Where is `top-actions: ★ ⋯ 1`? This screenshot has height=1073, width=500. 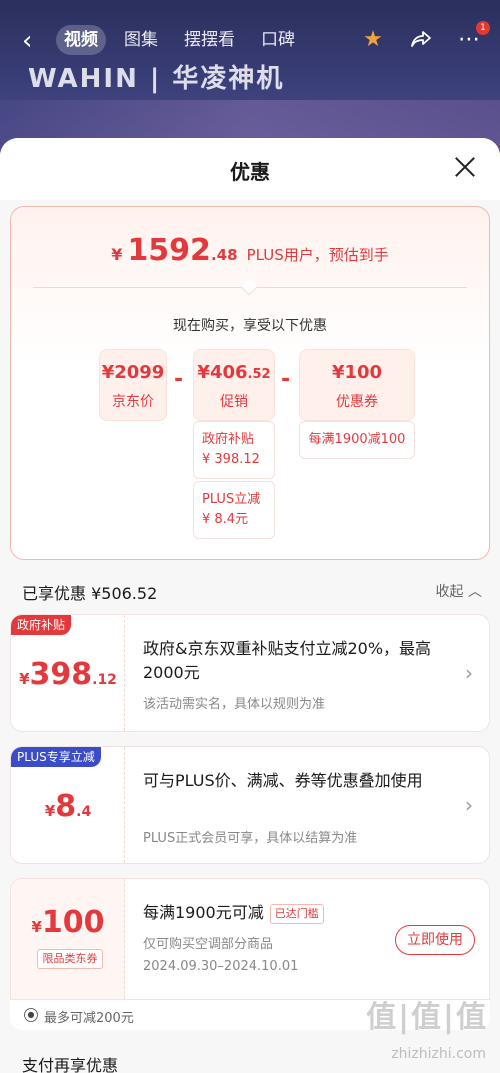 top-actions: ★ ⋯ 1 is located at coordinates (425, 37).